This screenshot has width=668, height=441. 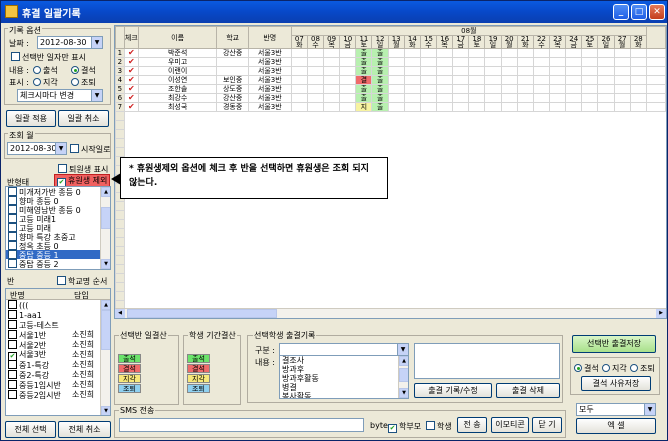 I want to click on bulk-cancel-button: 일괄 취소, so click(x=83, y=118).